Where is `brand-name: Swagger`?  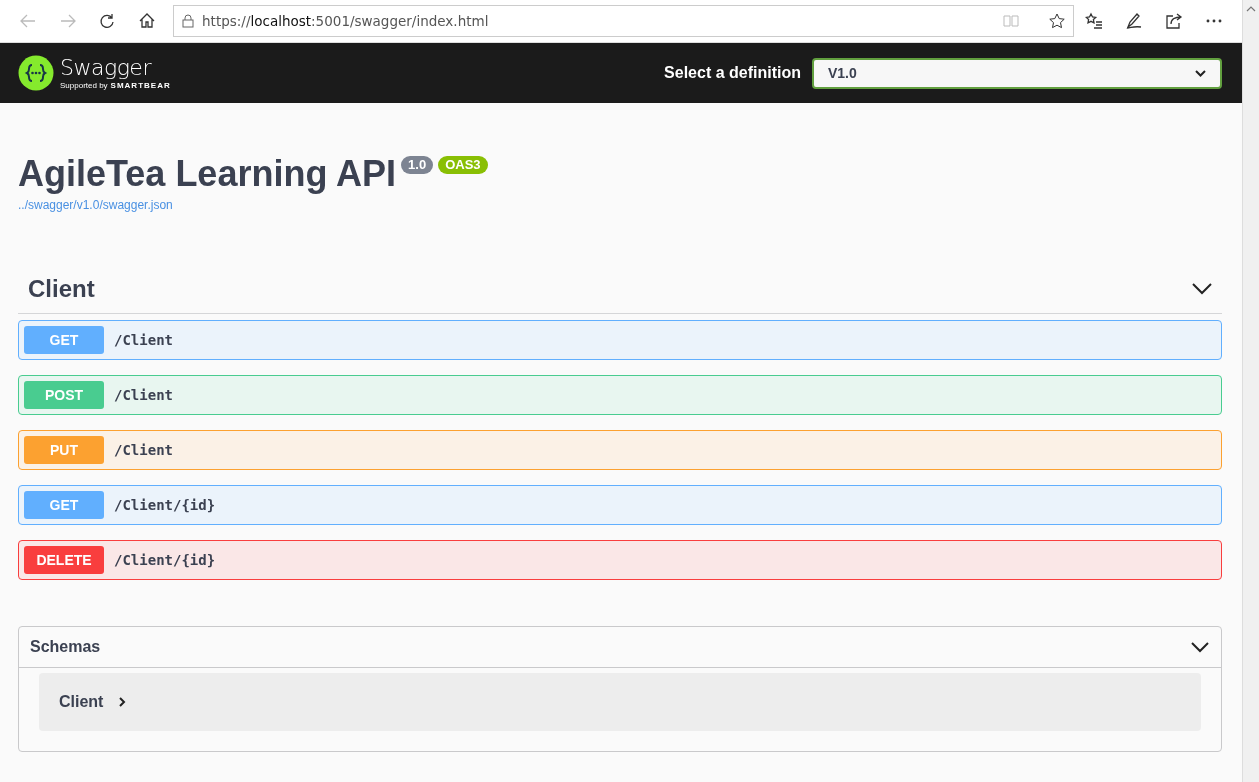 brand-name: Swagger is located at coordinates (106, 68).